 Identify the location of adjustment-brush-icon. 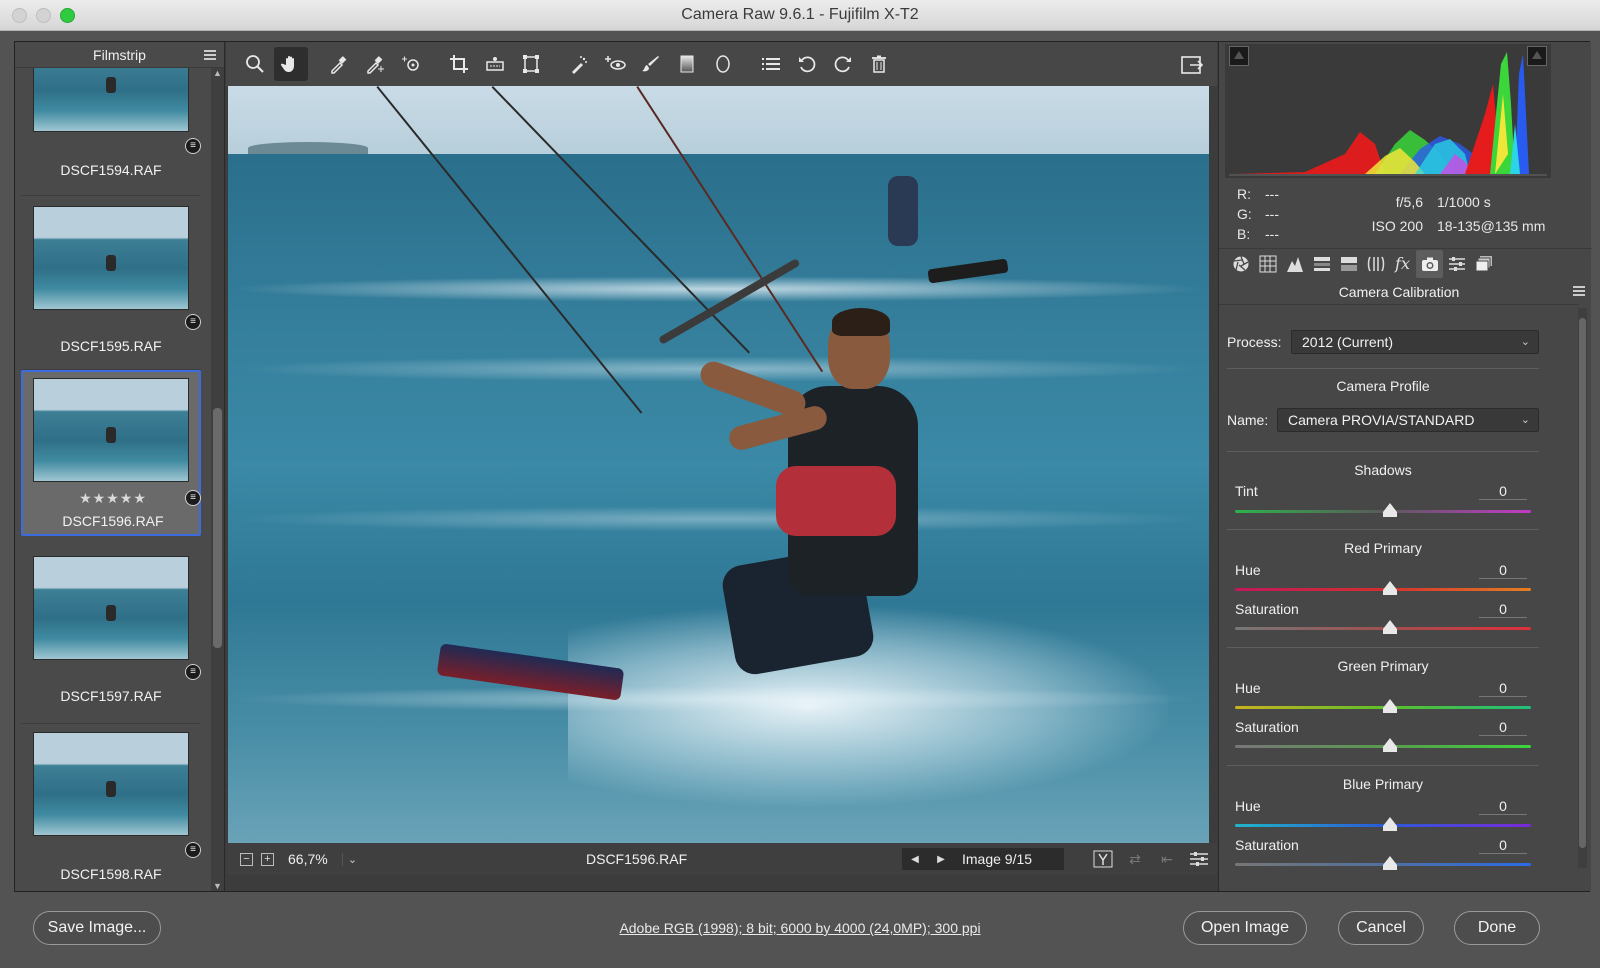
(651, 64).